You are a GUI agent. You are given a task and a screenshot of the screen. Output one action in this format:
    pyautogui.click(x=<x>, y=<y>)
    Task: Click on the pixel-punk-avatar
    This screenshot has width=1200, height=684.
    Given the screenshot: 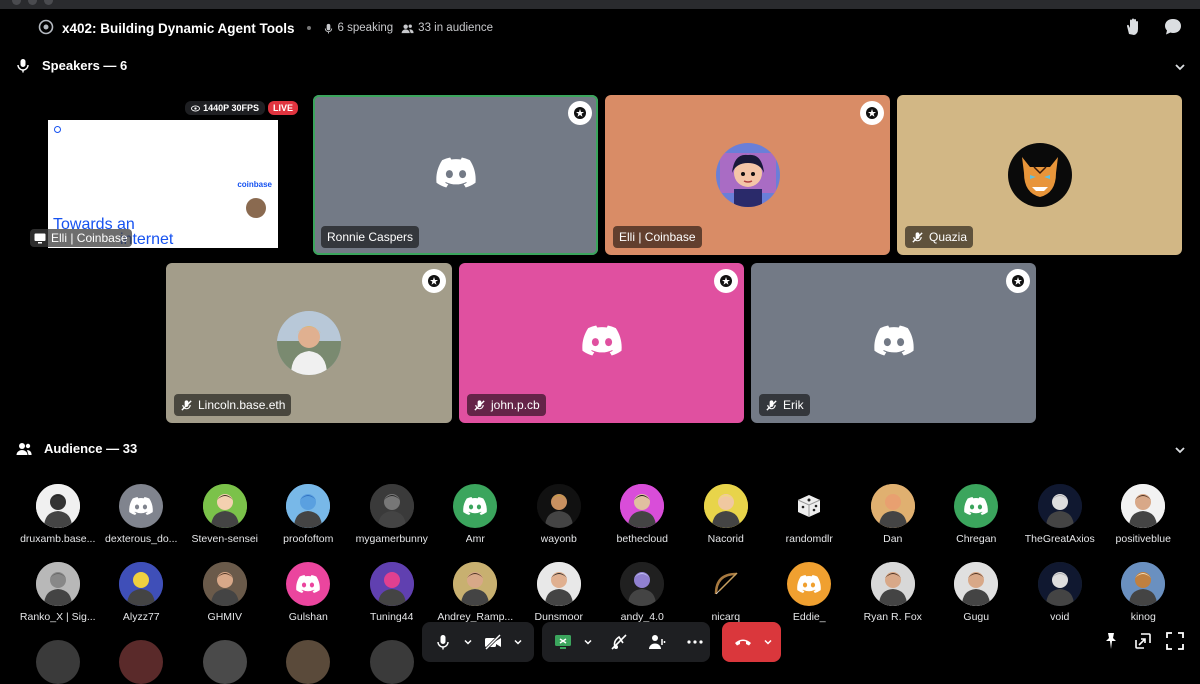 What is the action you would take?
    pyautogui.click(x=642, y=506)
    